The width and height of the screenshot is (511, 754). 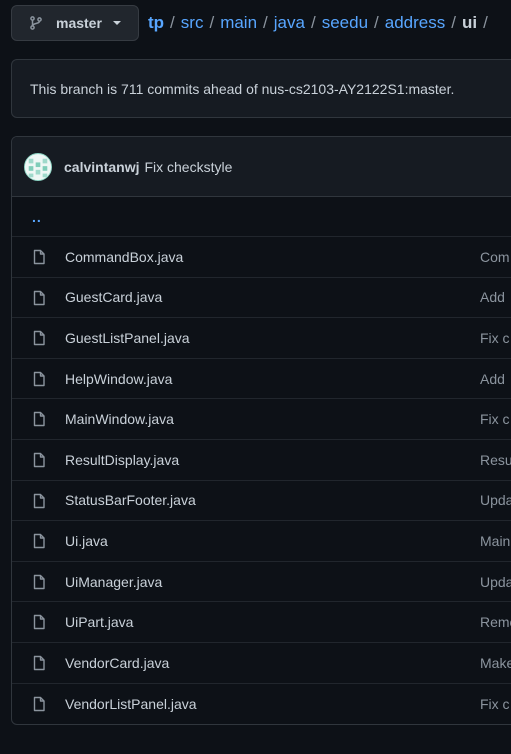 I want to click on file-name-link: VendorListPanel.java, so click(x=131, y=704).